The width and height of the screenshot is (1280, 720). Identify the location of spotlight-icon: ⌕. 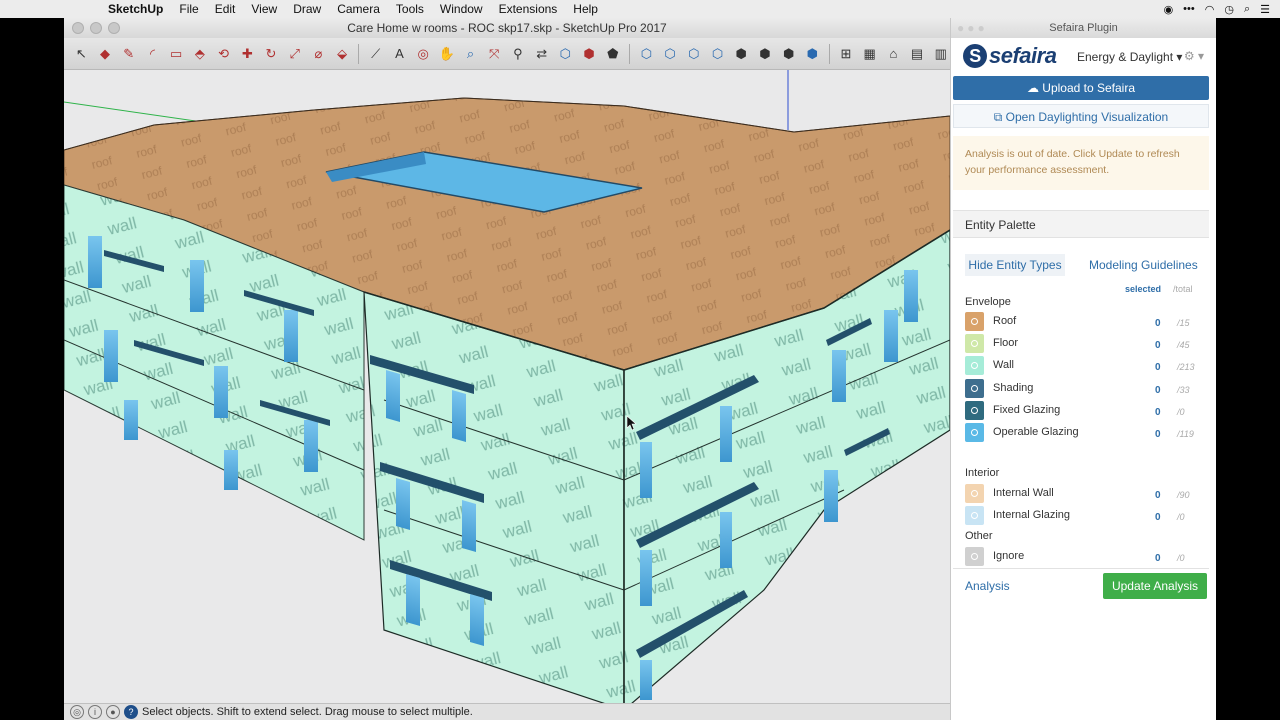
(1247, 9).